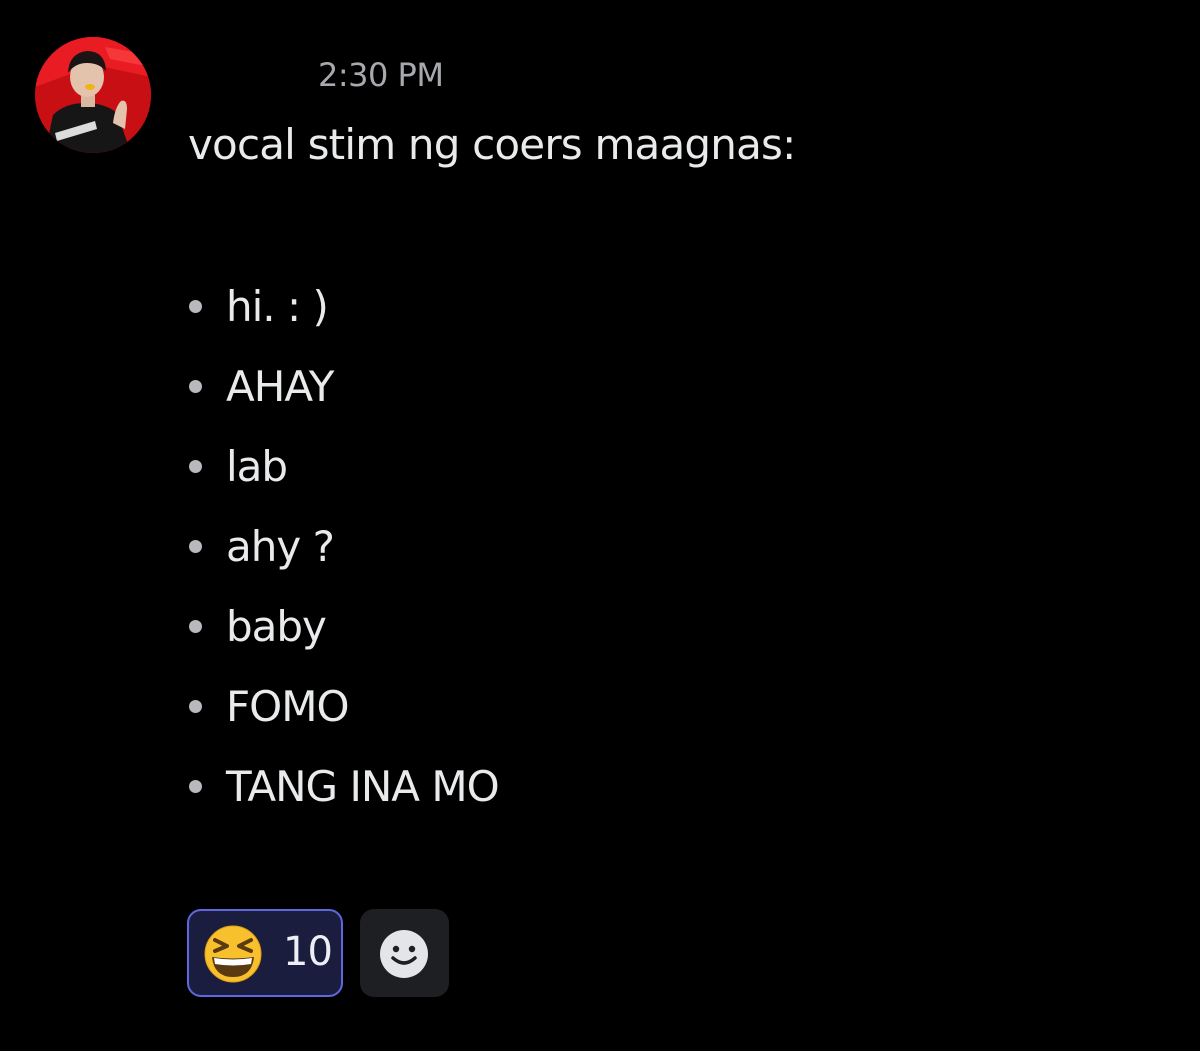  What do you see at coordinates (280, 386) in the screenshot?
I see `list-item-text: AHAY` at bounding box center [280, 386].